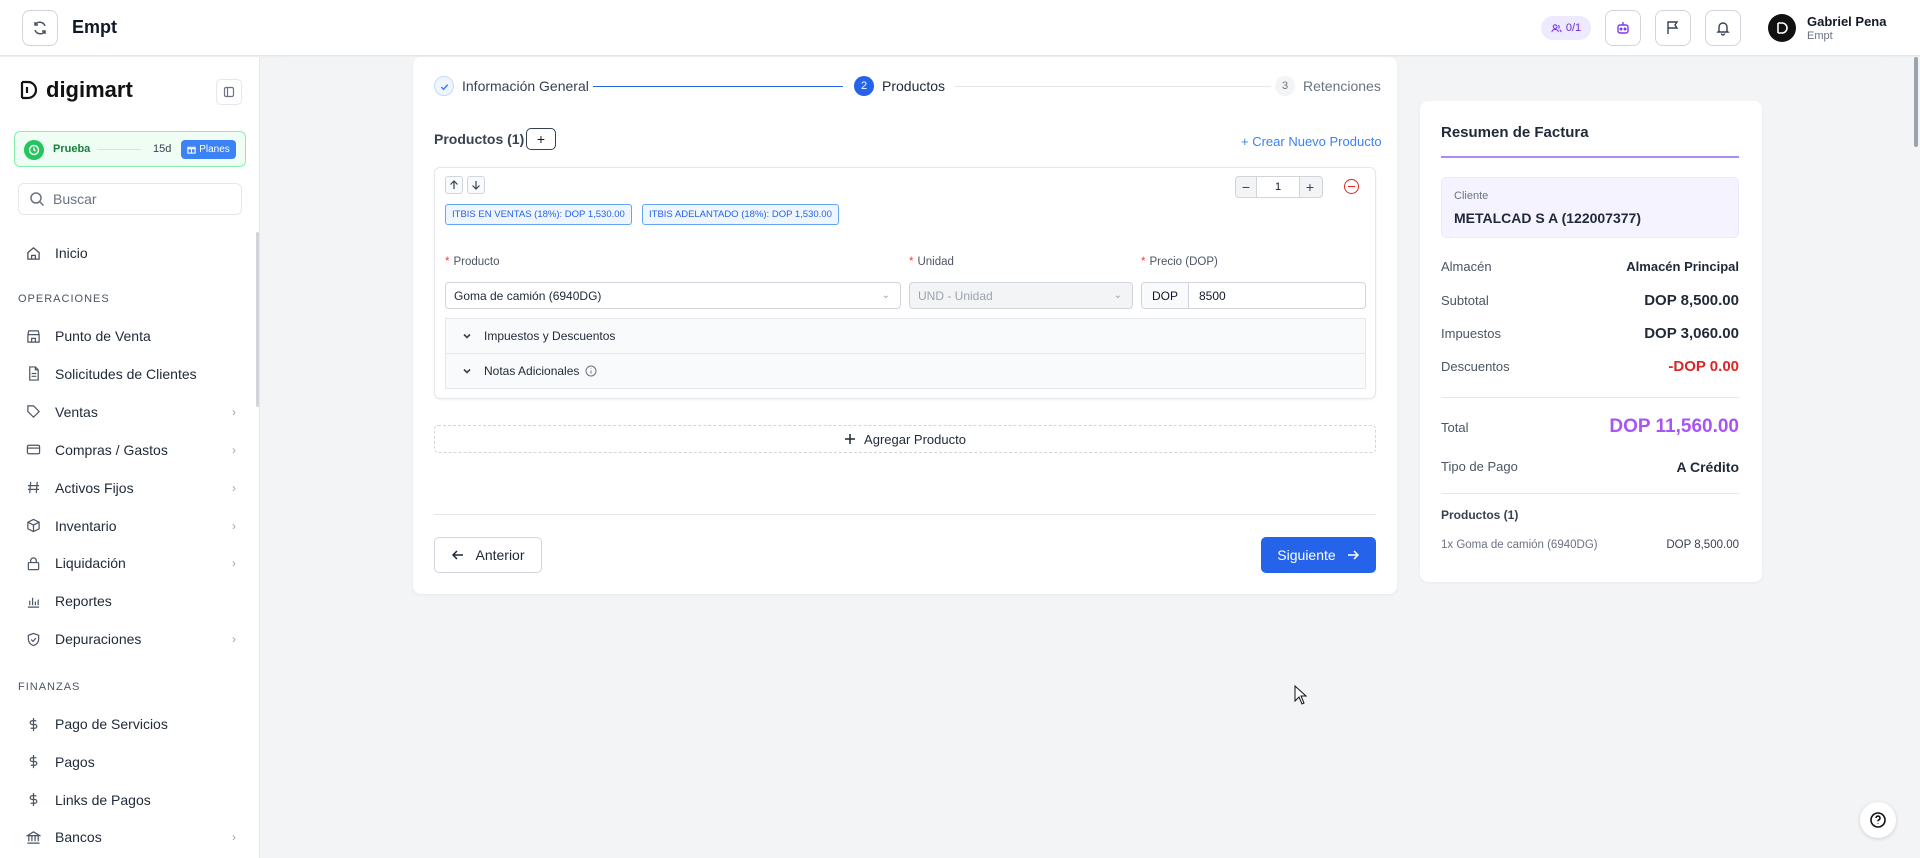 The height and width of the screenshot is (858, 1920). What do you see at coordinates (1916, 102) in the screenshot?
I see `main-scrollbar` at bounding box center [1916, 102].